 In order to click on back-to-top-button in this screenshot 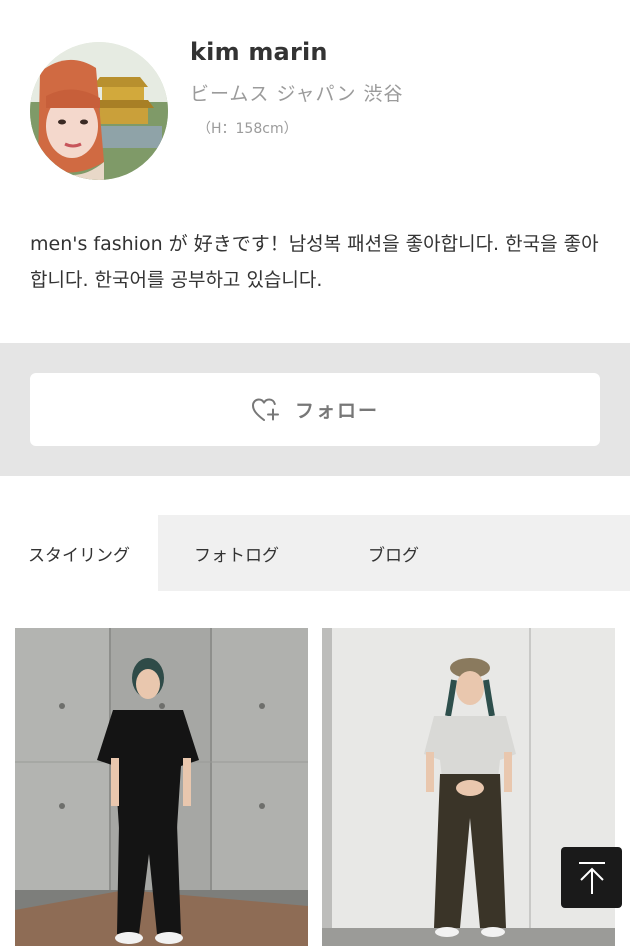, I will do `click(591, 877)`.